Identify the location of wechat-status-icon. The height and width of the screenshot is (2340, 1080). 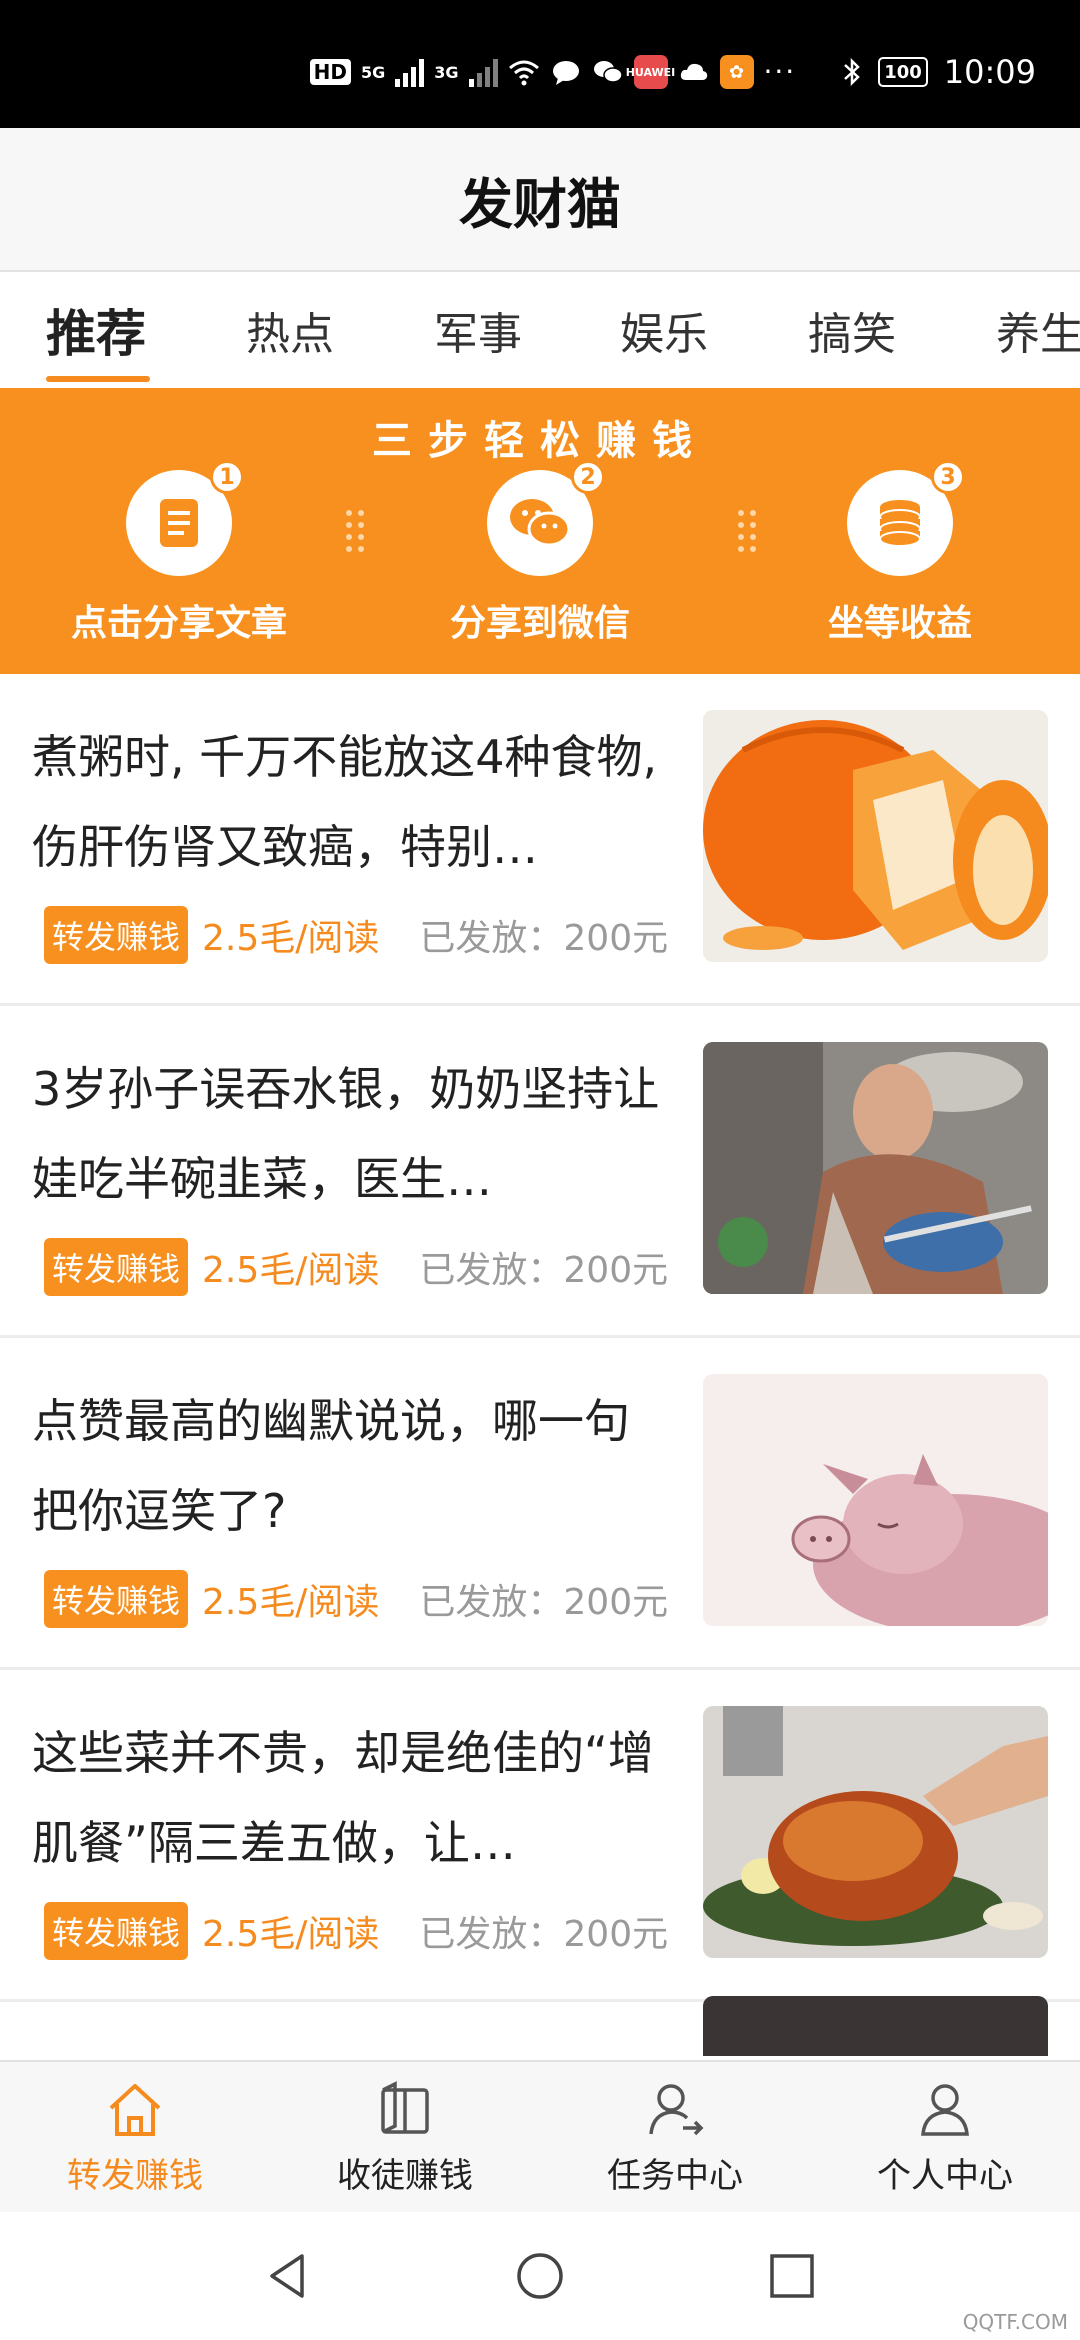
(608, 72).